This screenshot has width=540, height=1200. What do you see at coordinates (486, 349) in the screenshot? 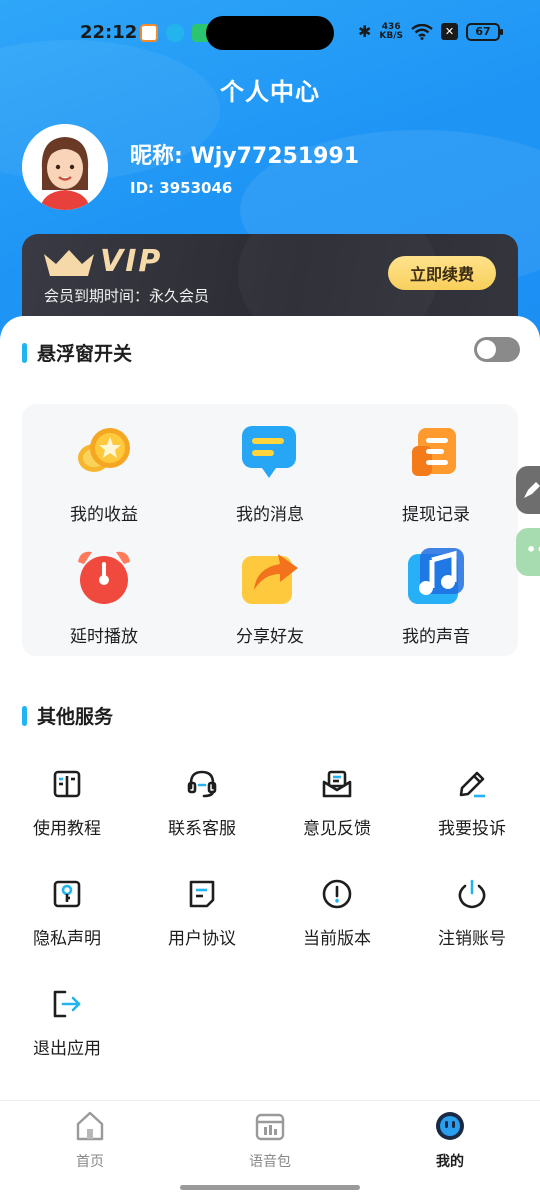
I see `toggle-knob` at bounding box center [486, 349].